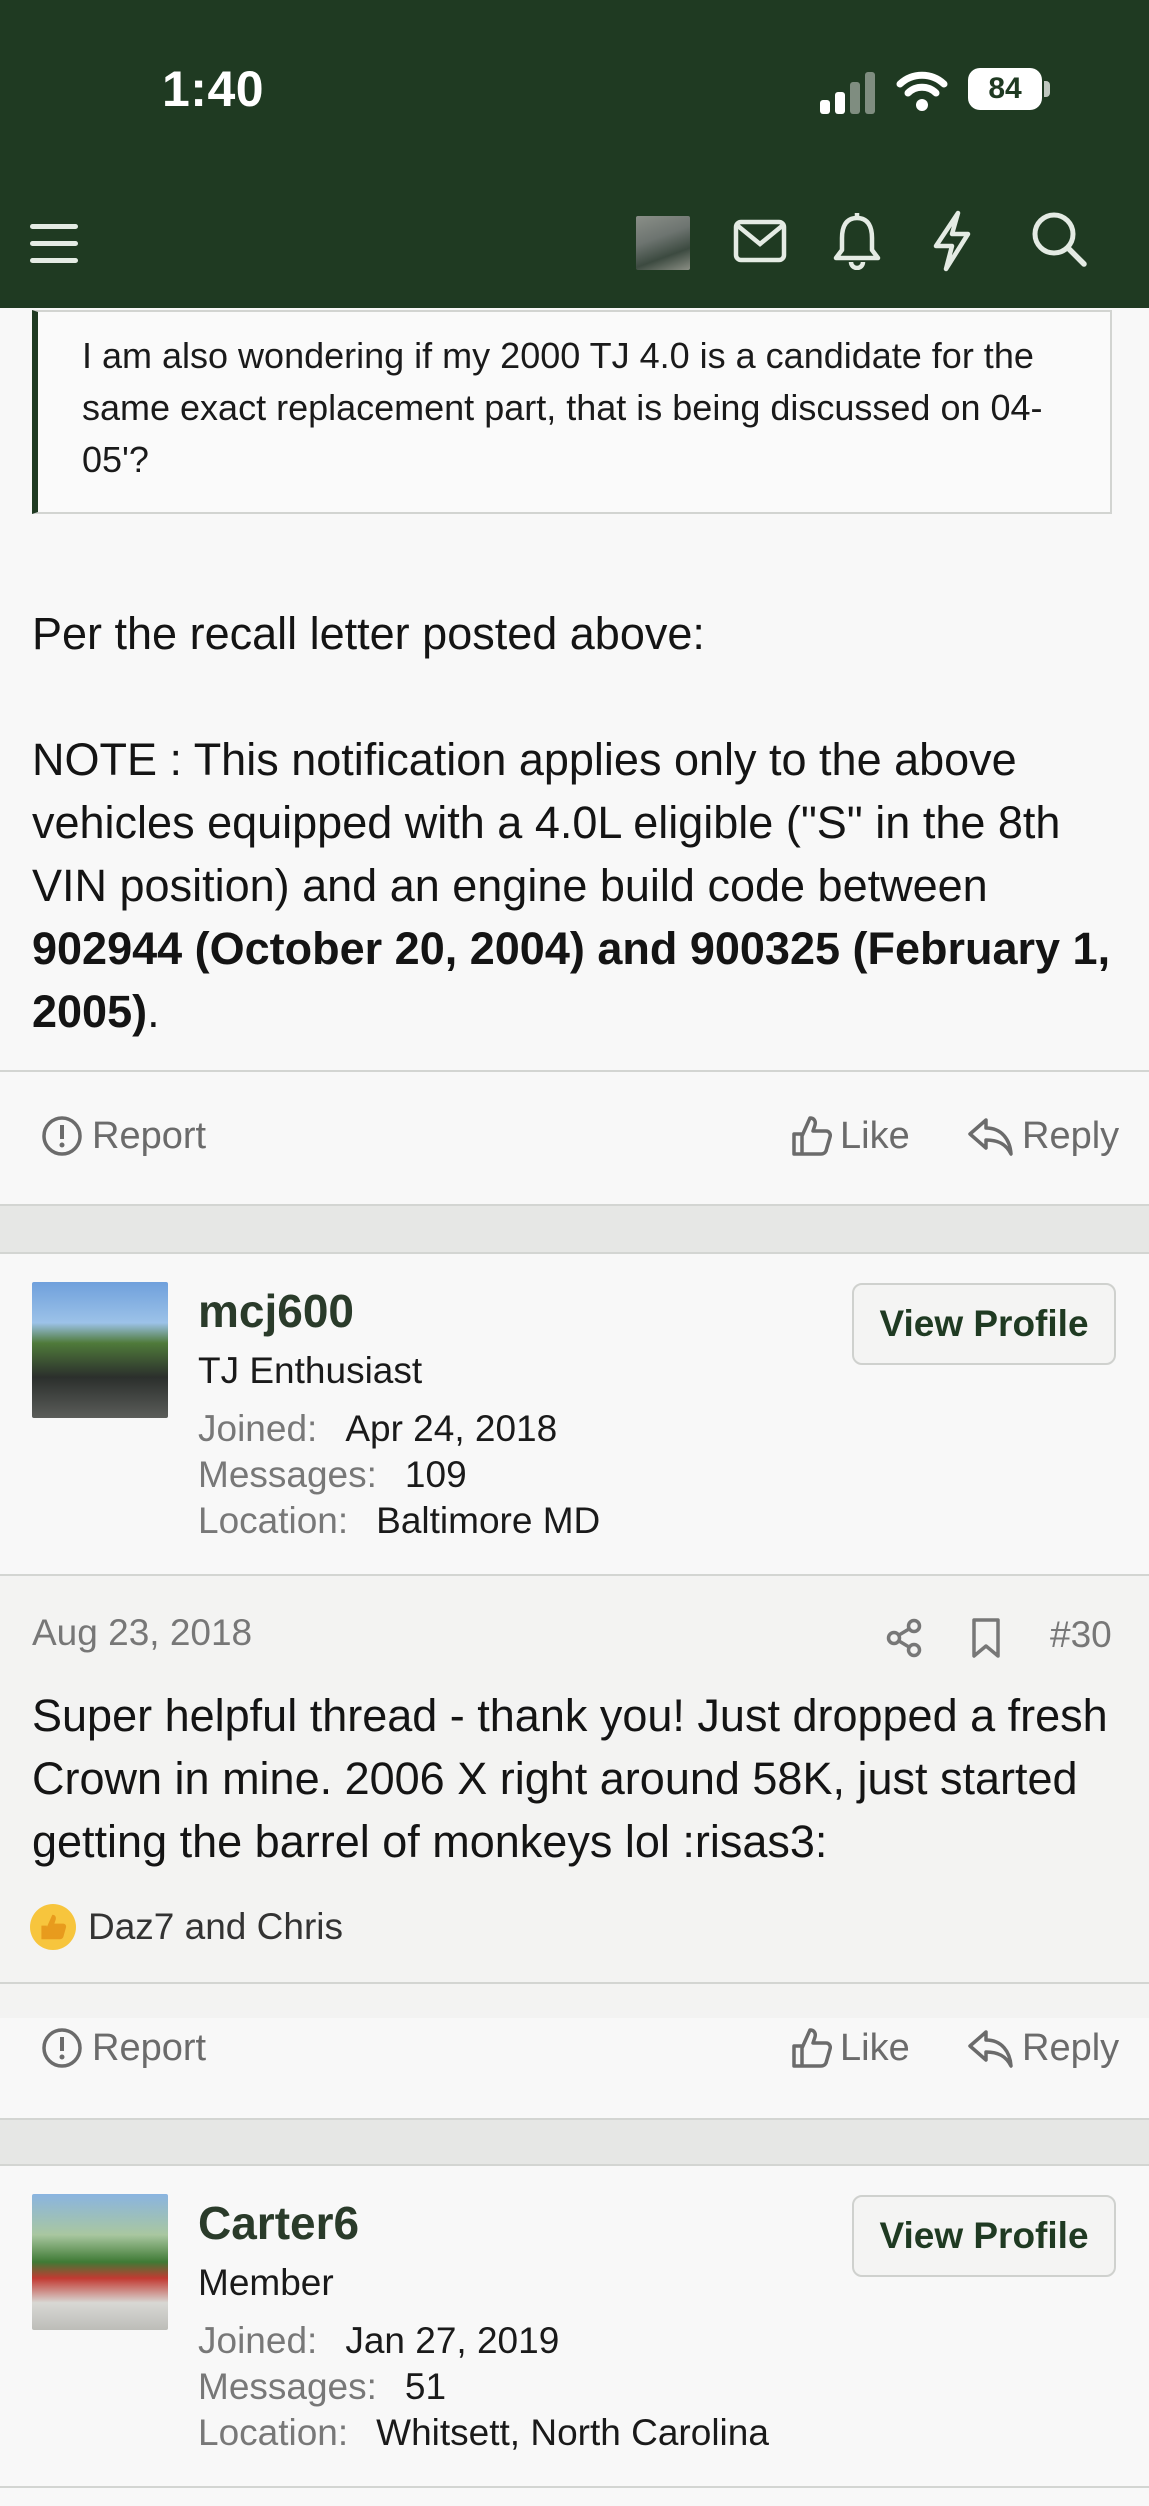  Describe the element at coordinates (760, 241) in the screenshot. I see `mail-icon` at that location.